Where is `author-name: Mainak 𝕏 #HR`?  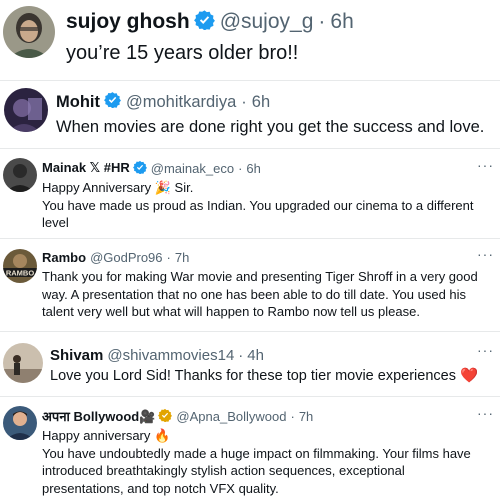 author-name: Mainak 𝕏 #HR is located at coordinates (86, 168).